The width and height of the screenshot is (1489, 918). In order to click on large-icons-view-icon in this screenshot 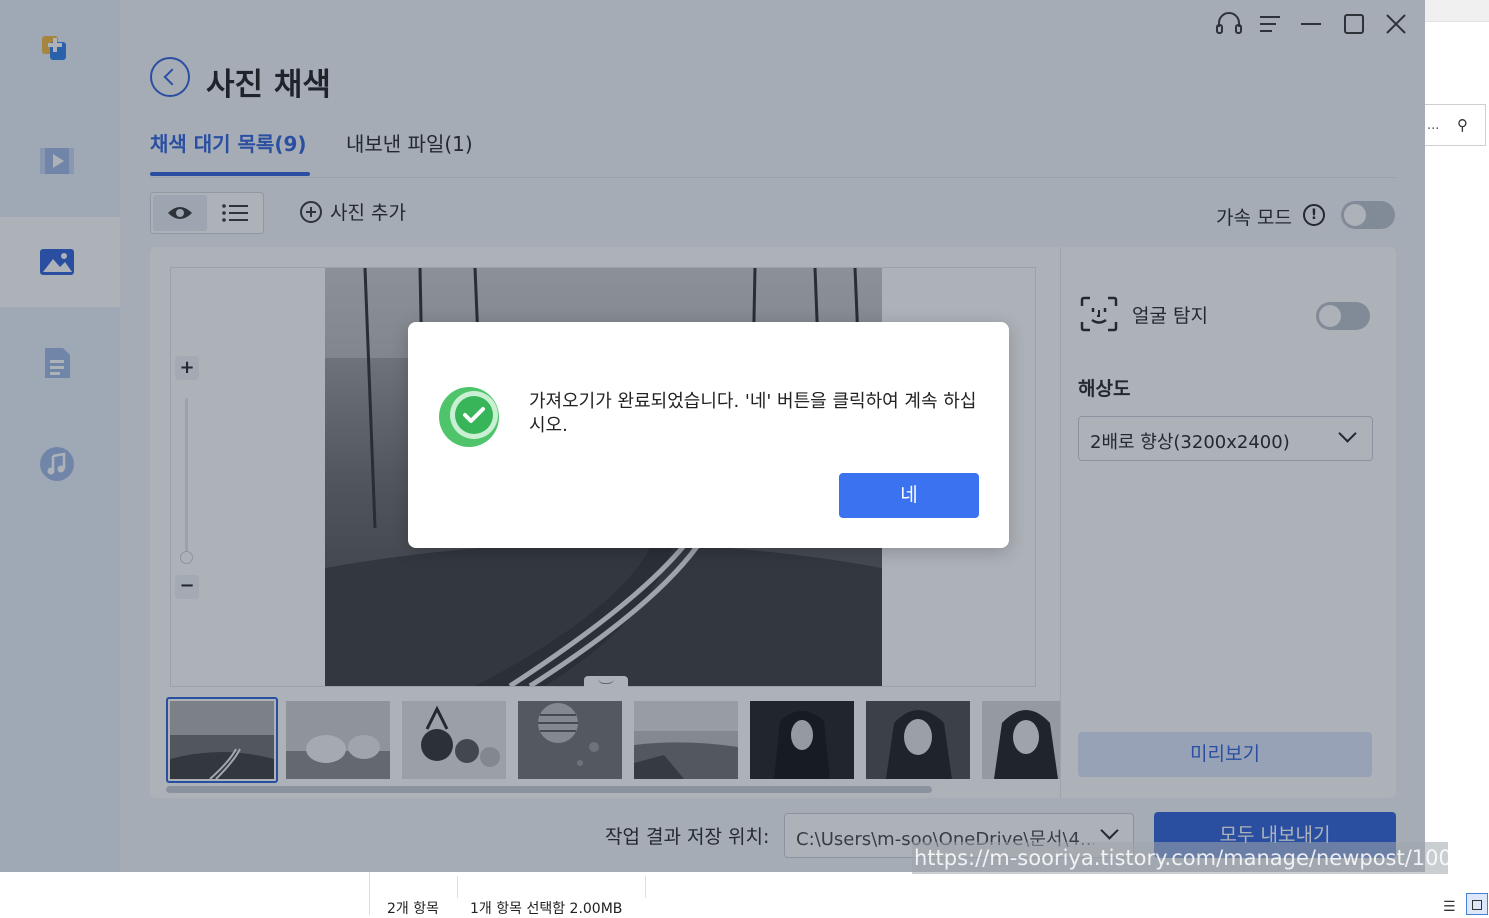, I will do `click(1477, 904)`.